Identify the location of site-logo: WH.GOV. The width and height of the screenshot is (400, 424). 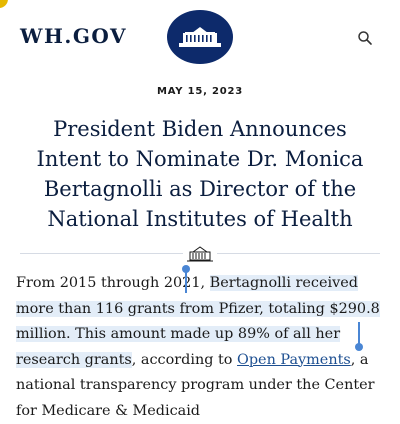
(73, 36).